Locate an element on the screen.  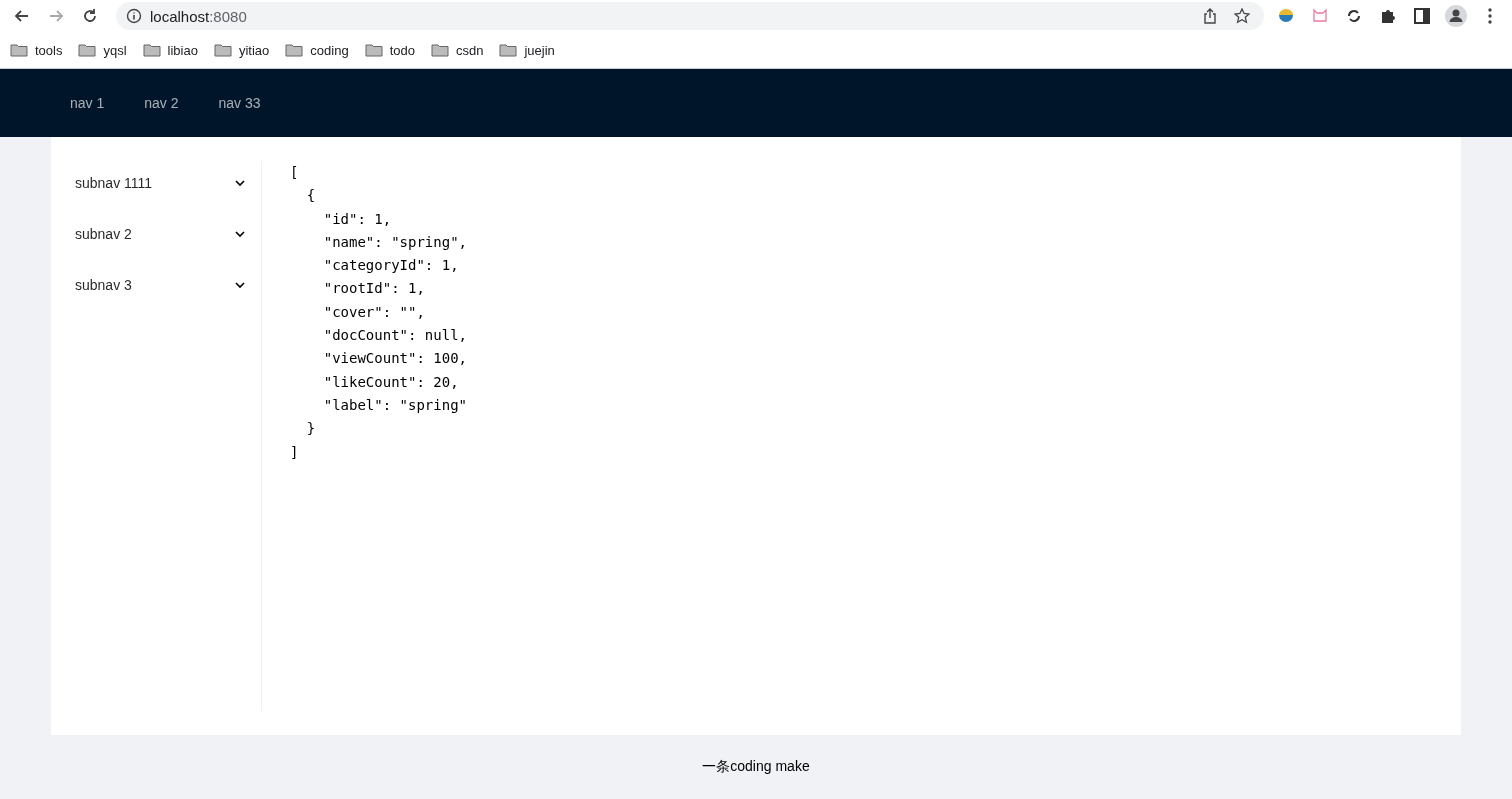
bookmark-link: csdn is located at coordinates (457, 50).